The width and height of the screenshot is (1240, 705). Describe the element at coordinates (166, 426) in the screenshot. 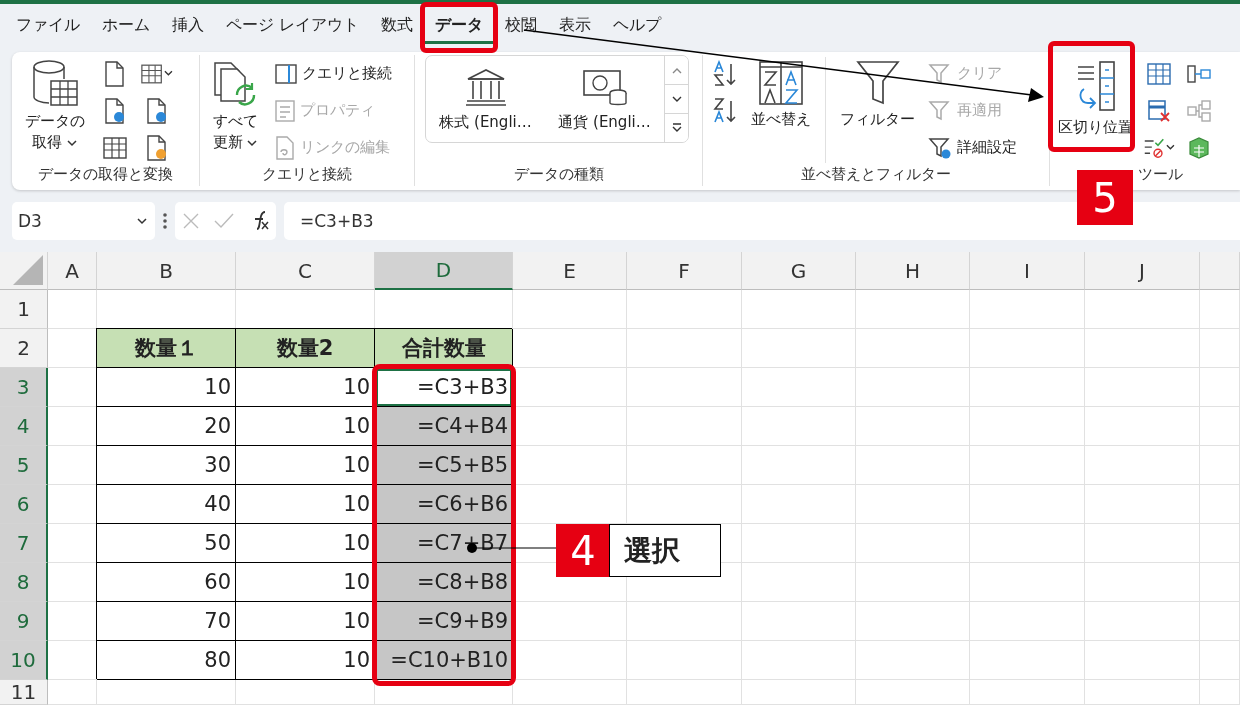

I see `table-cell: 20` at that location.